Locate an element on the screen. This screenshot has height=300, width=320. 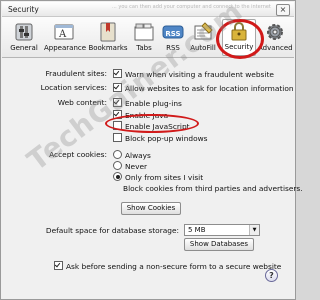
cookies-always-option: Always is located at coordinates (132, 155).